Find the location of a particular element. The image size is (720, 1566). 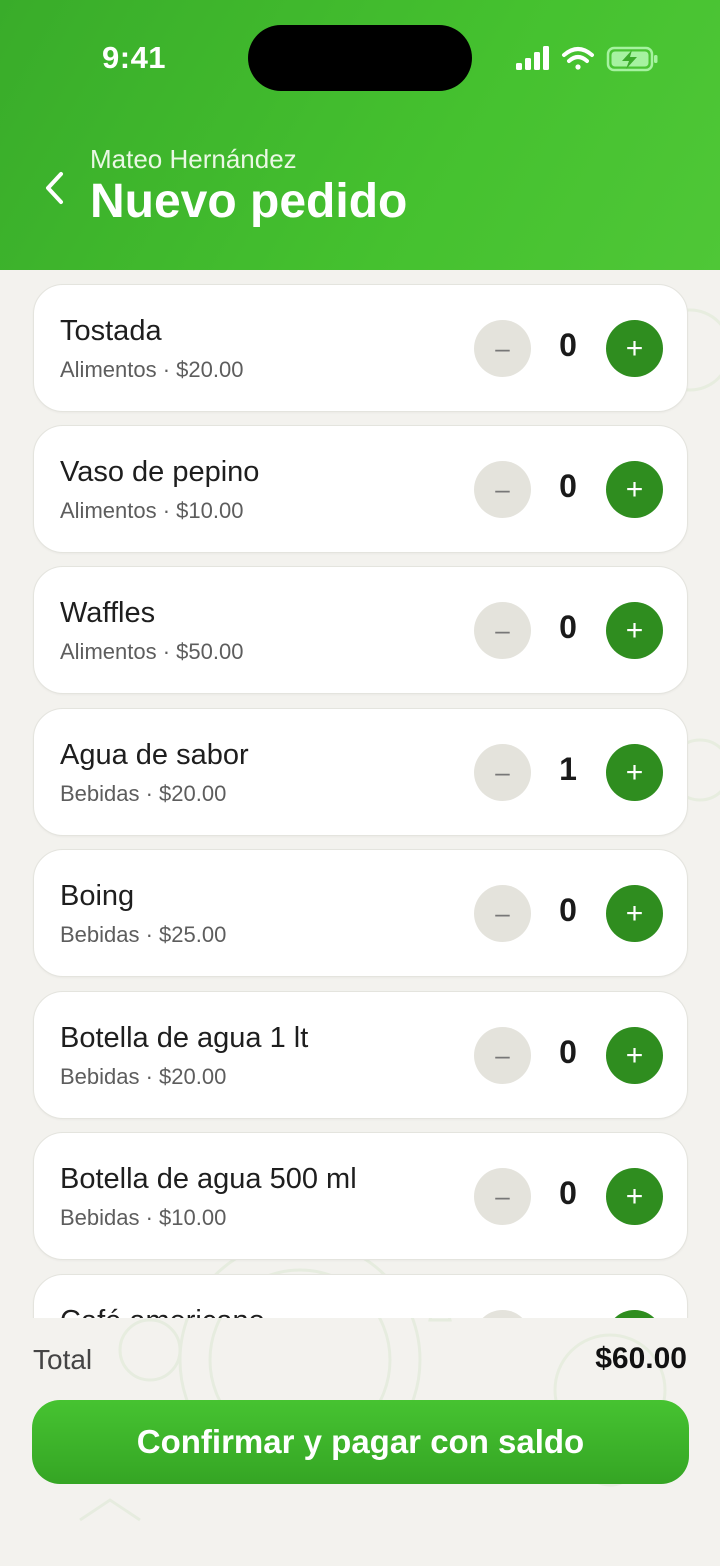

product-meta: Bebidas · $25.00 is located at coordinates (143, 934).